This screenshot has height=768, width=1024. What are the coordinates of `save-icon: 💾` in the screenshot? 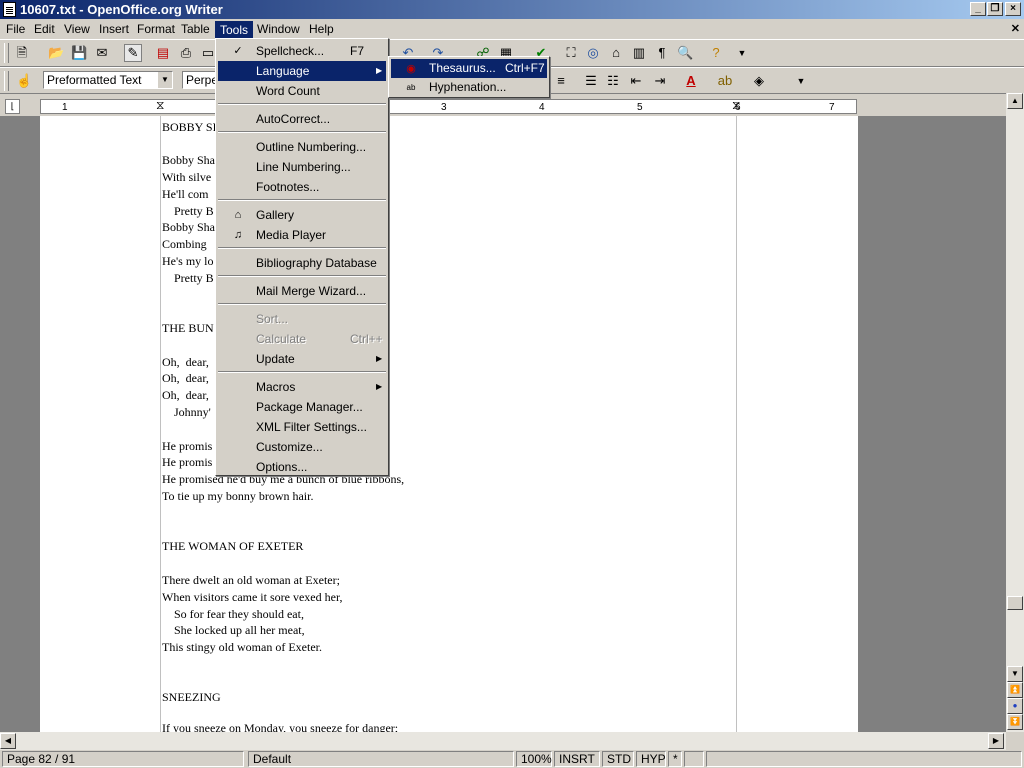 It's located at (79, 53).